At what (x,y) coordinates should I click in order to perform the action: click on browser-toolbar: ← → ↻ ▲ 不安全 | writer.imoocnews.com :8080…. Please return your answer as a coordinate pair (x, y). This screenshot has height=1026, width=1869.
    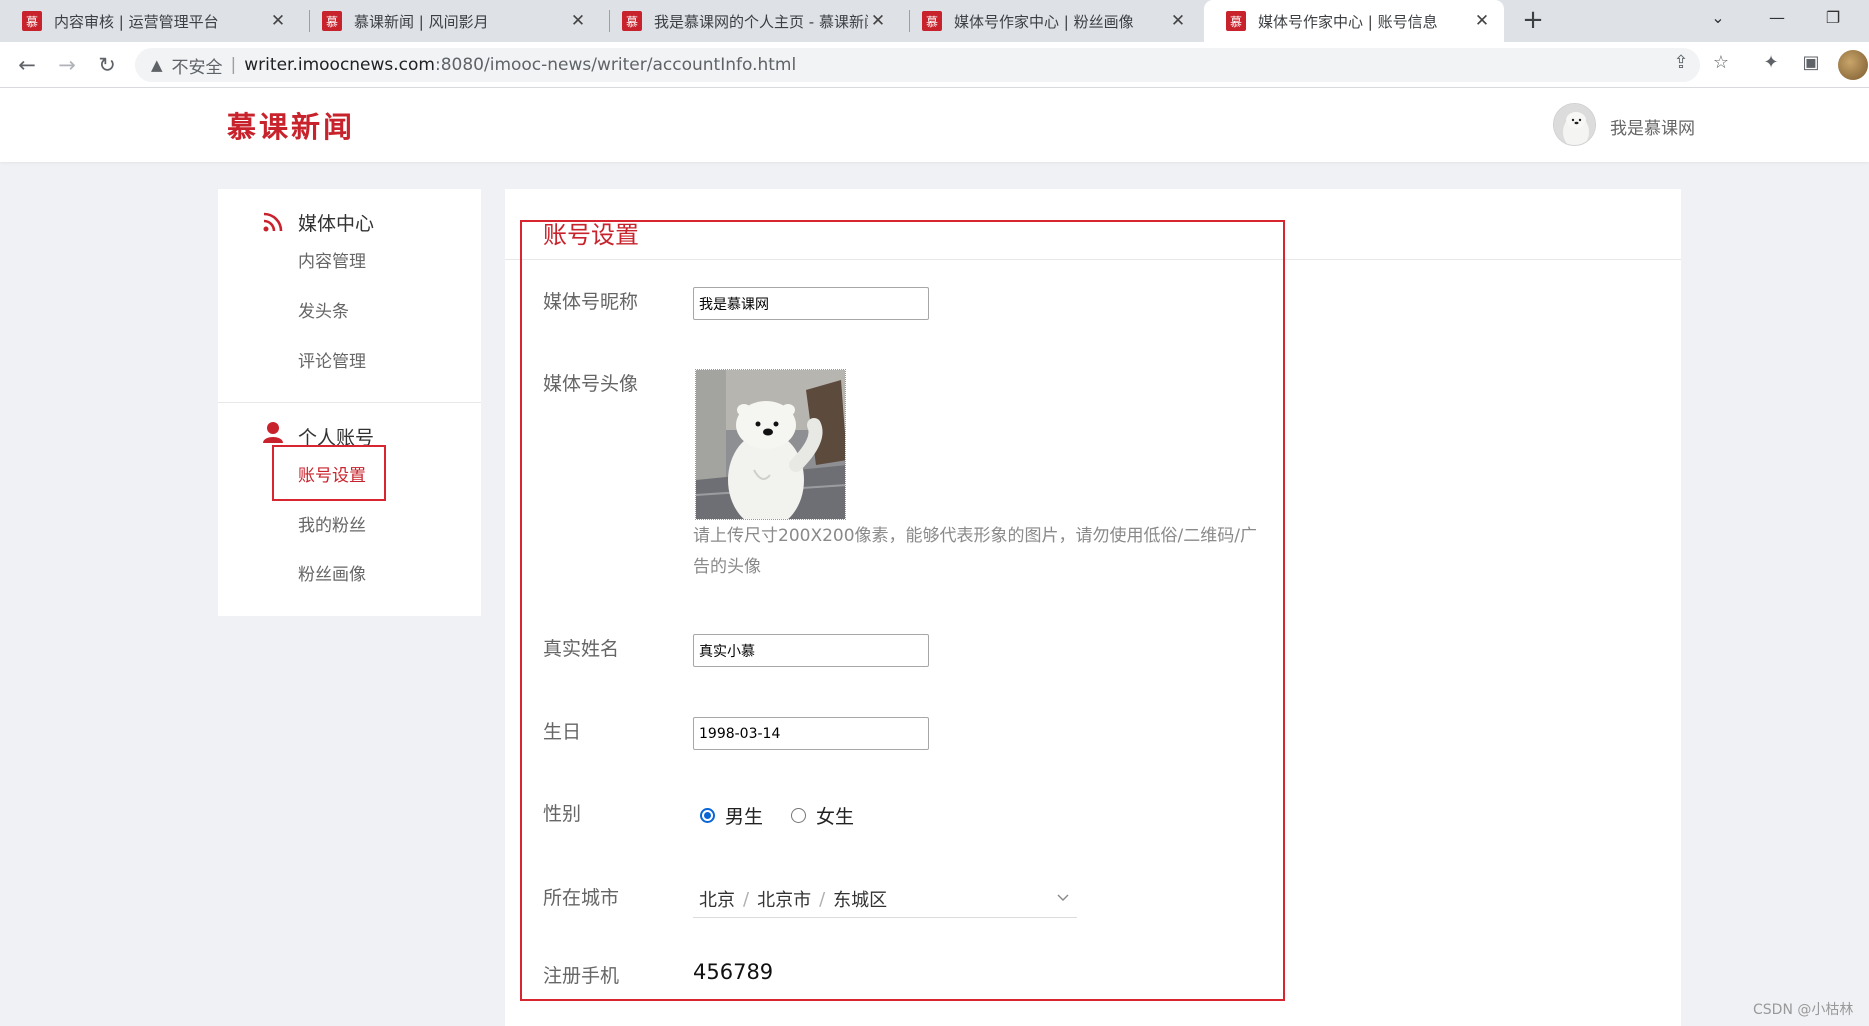
    Looking at the image, I should click on (934, 65).